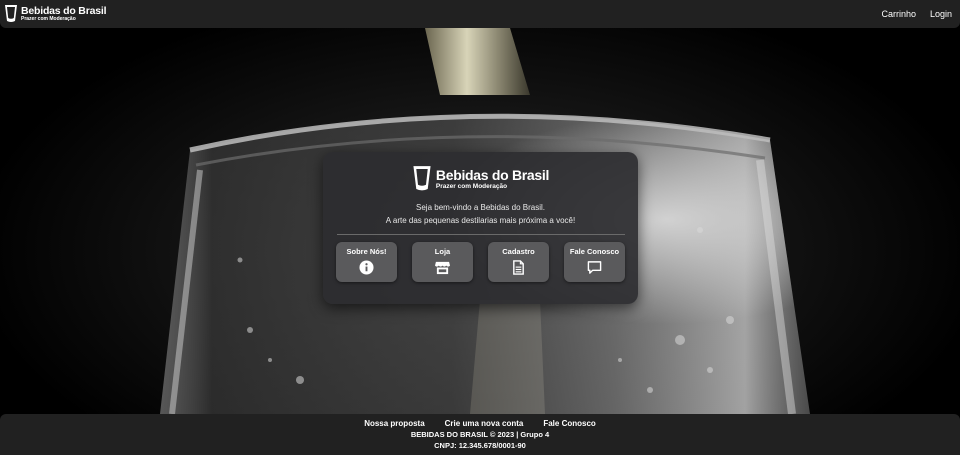  Describe the element at coordinates (366, 251) in the screenshot. I see `sobre-nos-label: Sobre Nós!` at that location.